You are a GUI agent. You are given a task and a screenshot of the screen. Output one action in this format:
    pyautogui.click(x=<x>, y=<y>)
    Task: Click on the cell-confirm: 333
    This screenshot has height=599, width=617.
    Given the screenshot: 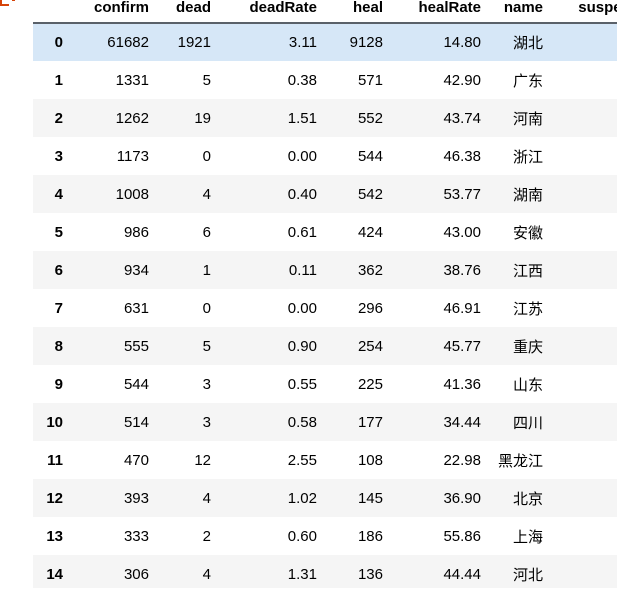 What is the action you would take?
    pyautogui.click(x=136, y=536)
    